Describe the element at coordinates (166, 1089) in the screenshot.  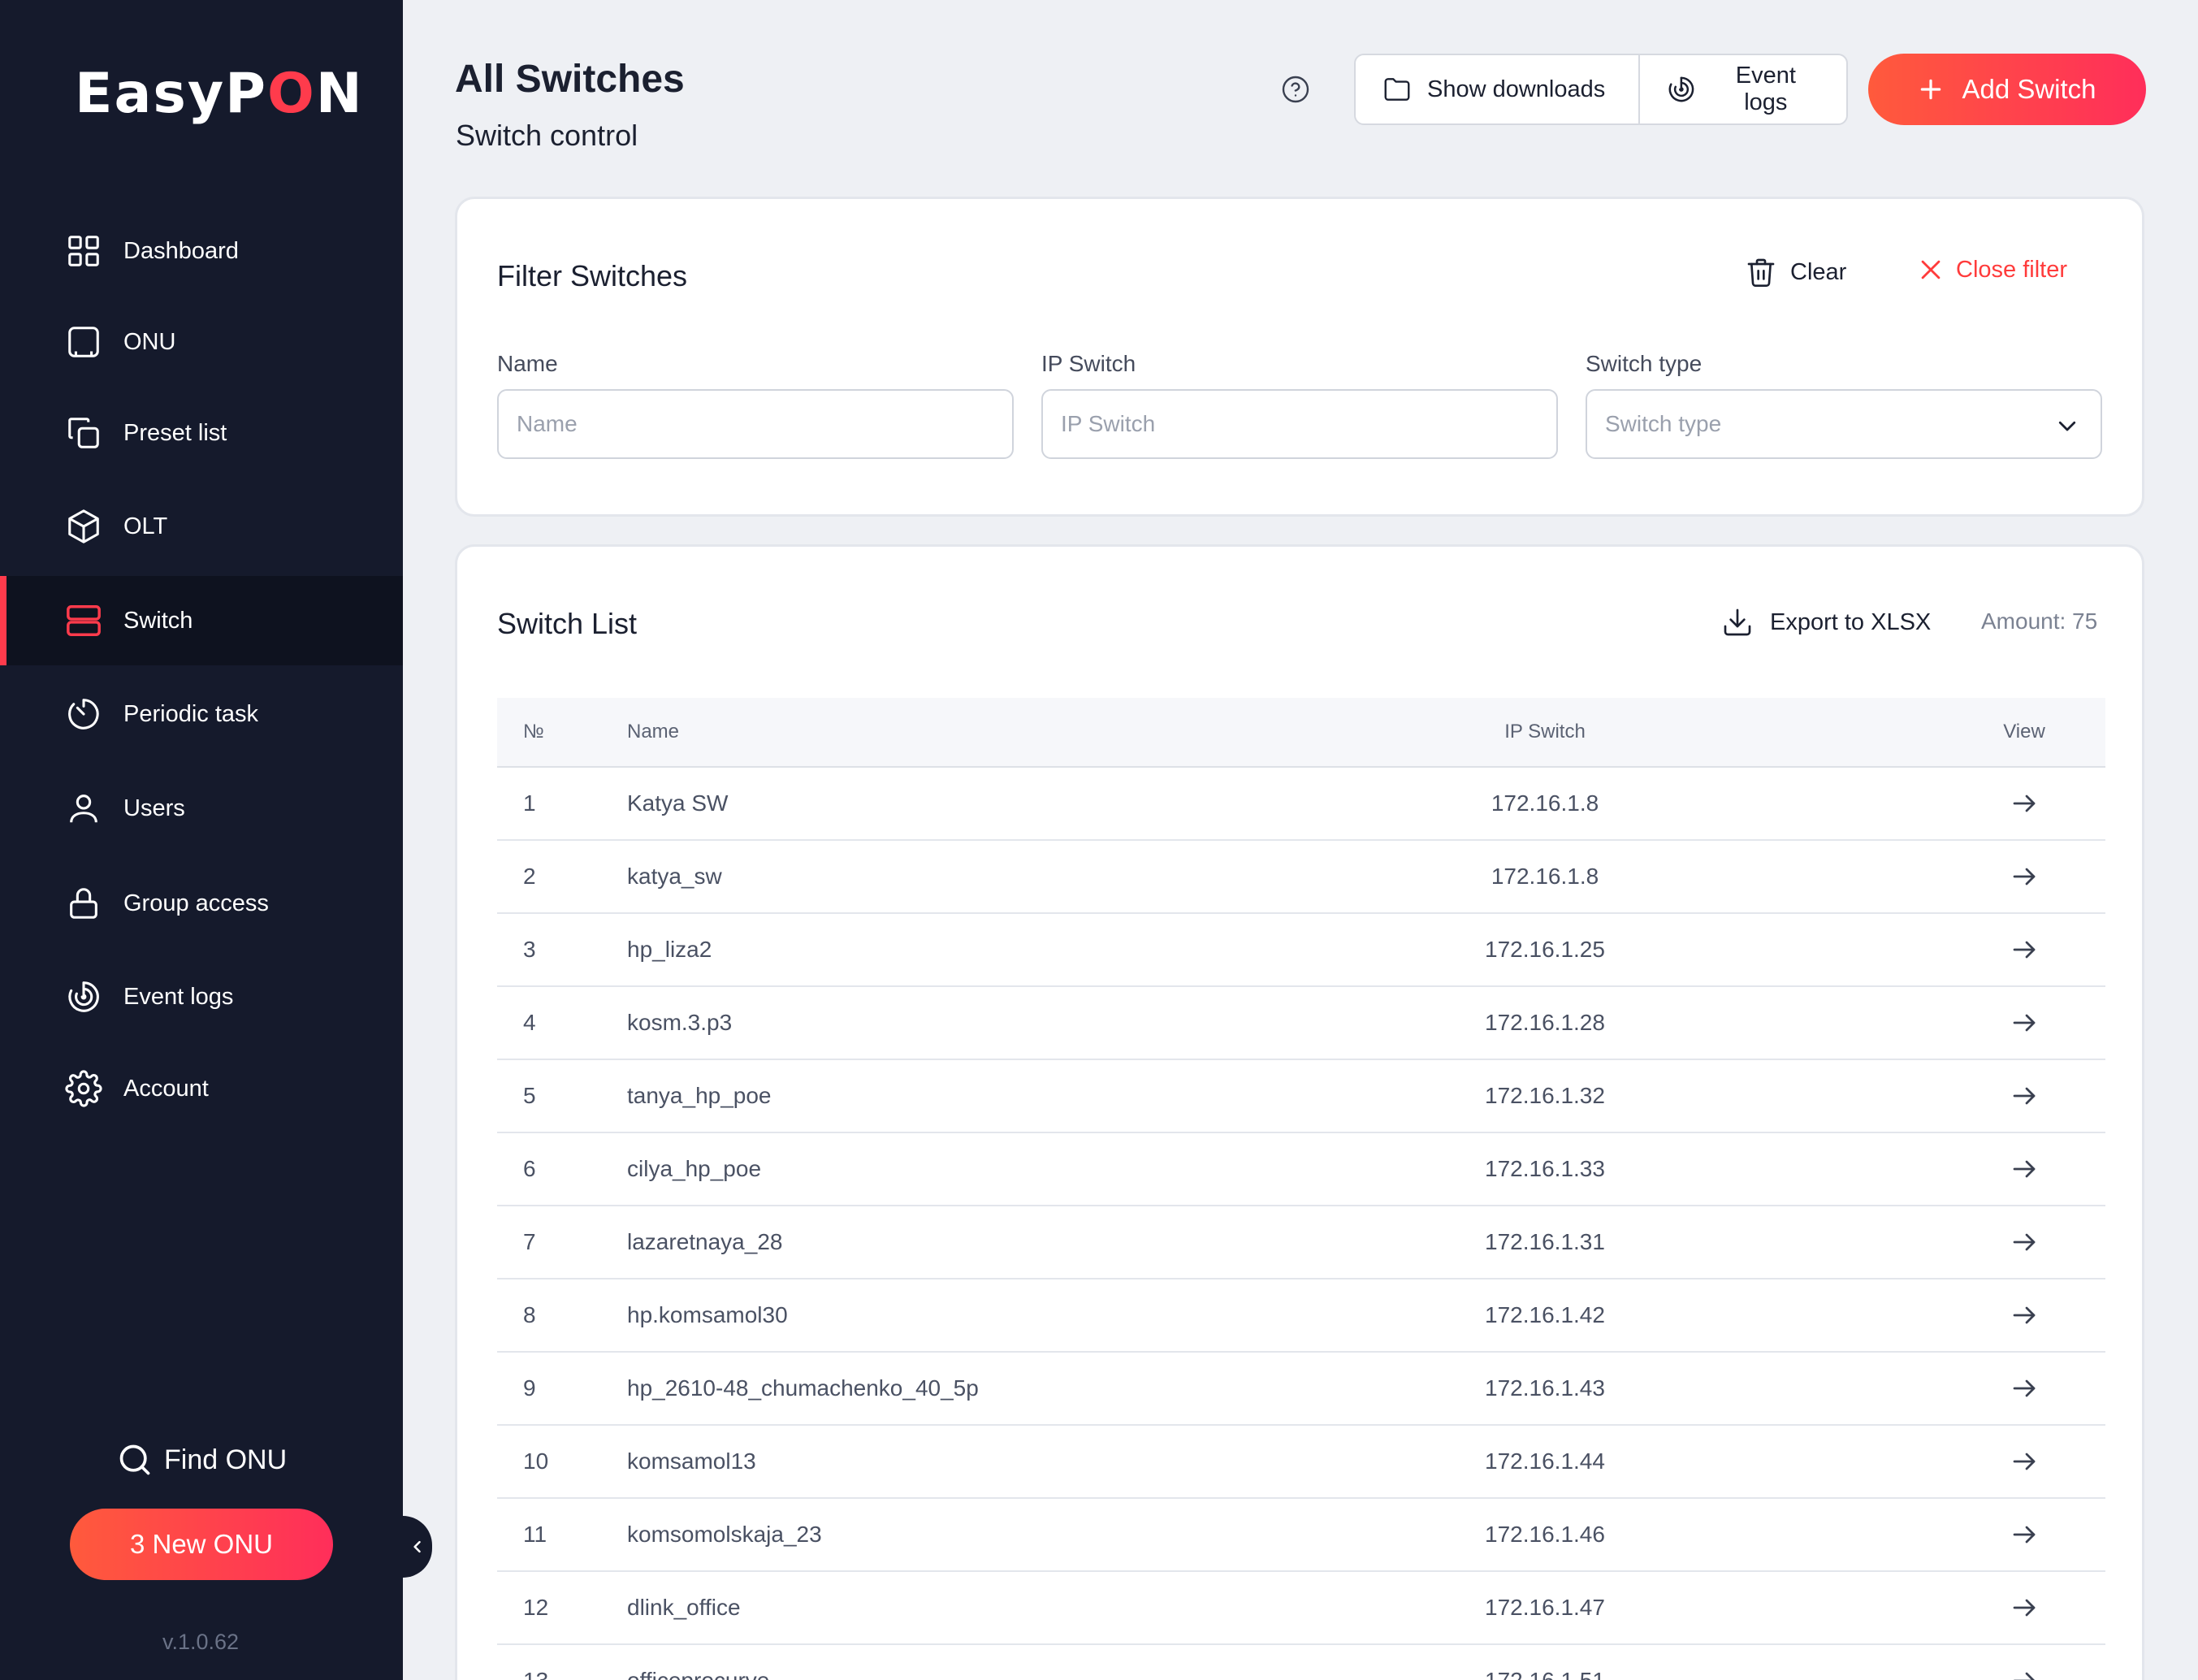
I see `sidebar-item-label: Account` at that location.